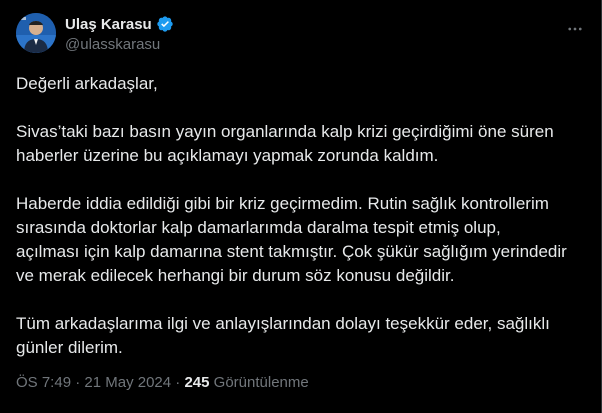 The height and width of the screenshot is (413, 602). I want to click on verified-badge-icon, so click(165, 24).